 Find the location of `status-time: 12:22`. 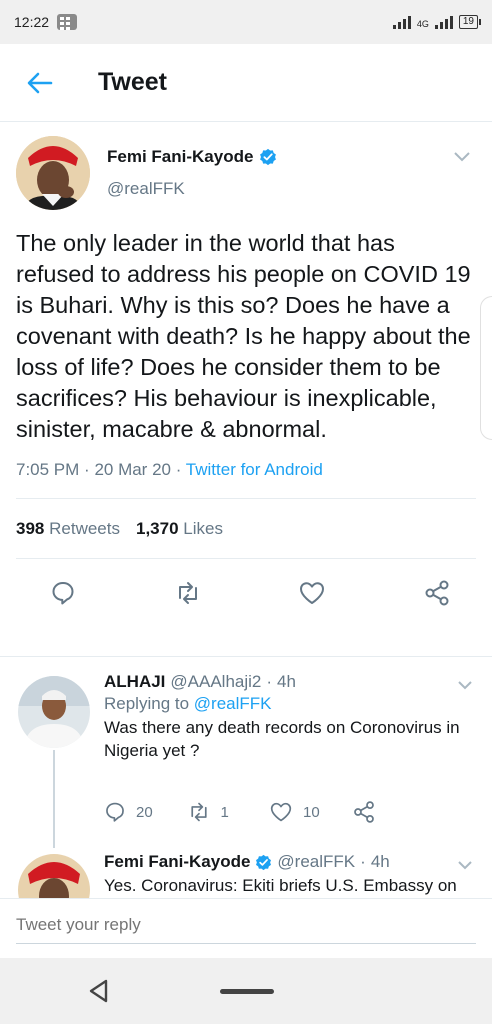

status-time: 12:22 is located at coordinates (32, 22).